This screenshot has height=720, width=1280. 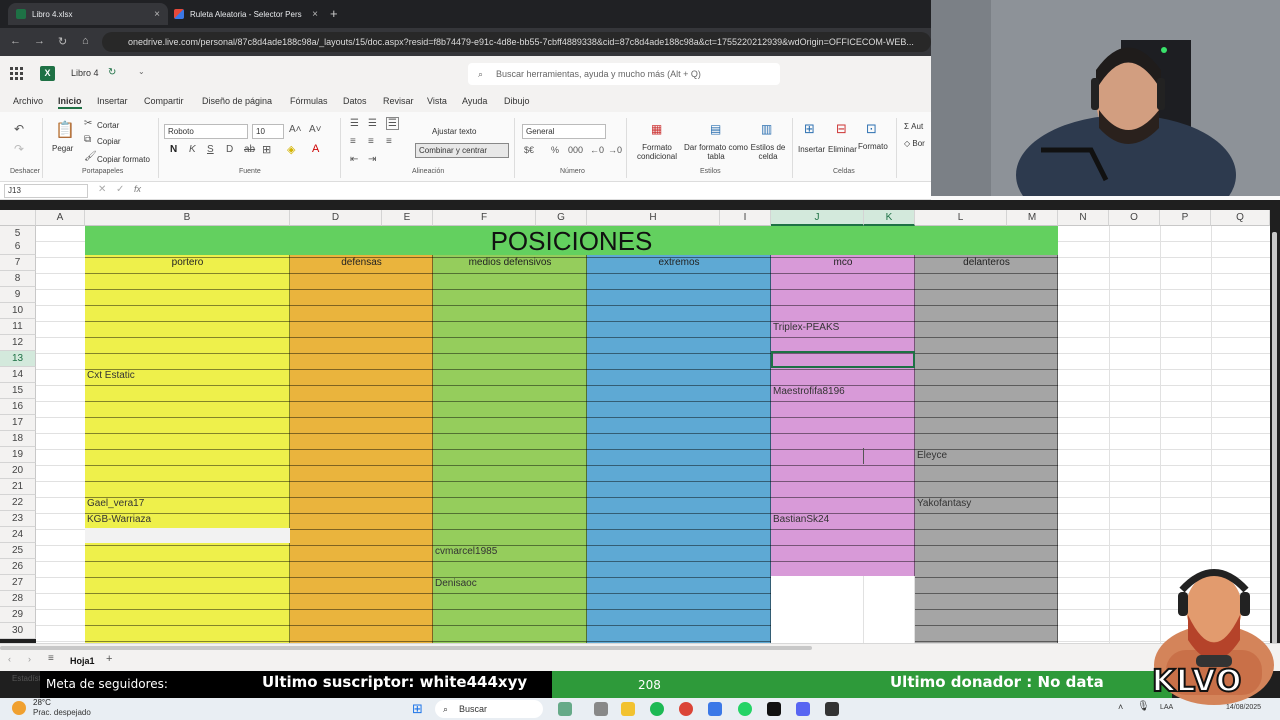 What do you see at coordinates (18, 247) in the screenshot?
I see `row-header: 6` at bounding box center [18, 247].